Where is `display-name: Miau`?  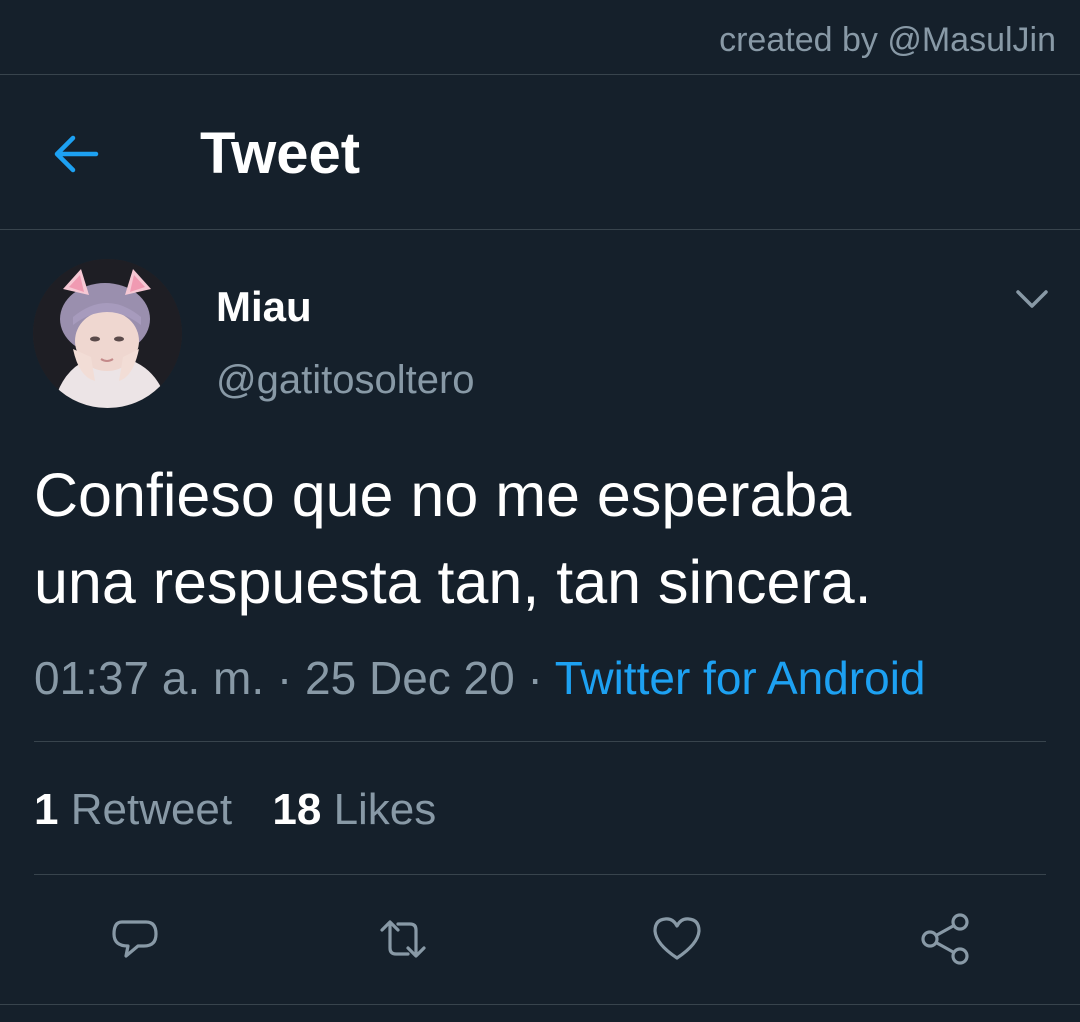 display-name: Miau is located at coordinates (264, 307).